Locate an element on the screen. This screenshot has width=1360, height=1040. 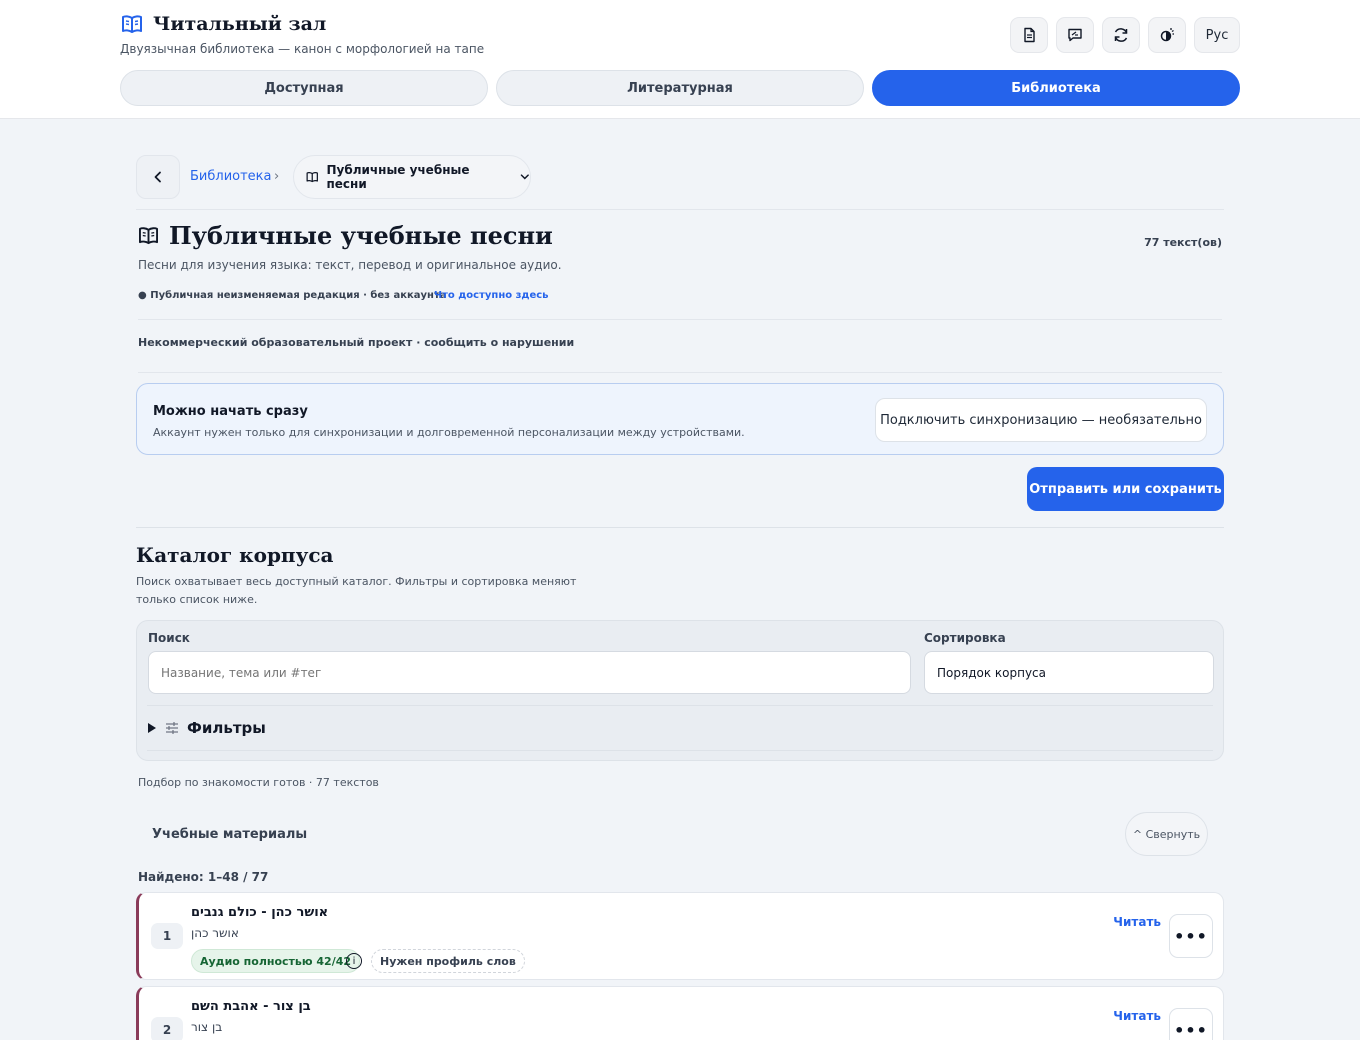
document-button is located at coordinates (1029, 35).